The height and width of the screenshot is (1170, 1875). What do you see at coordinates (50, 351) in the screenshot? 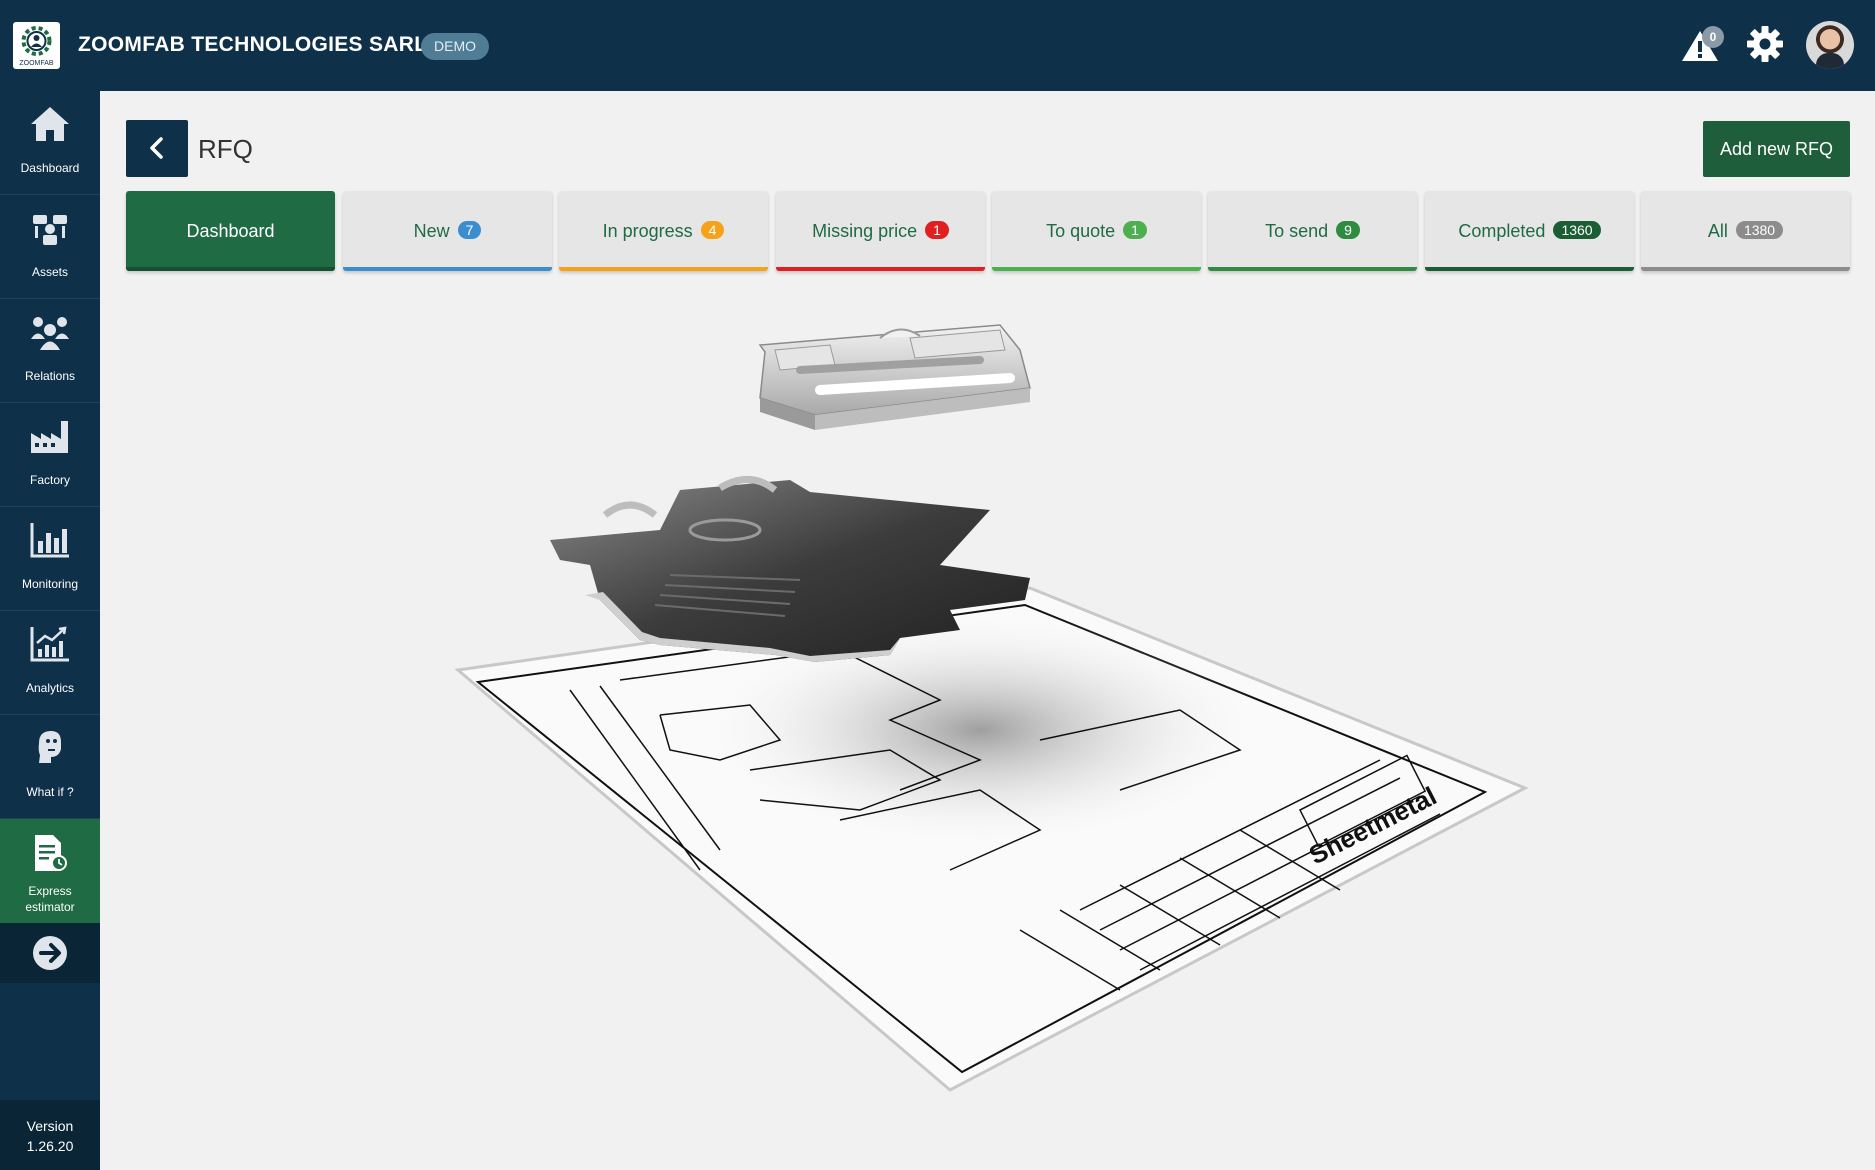
I see `sidebar-item-relations: Relations` at bounding box center [50, 351].